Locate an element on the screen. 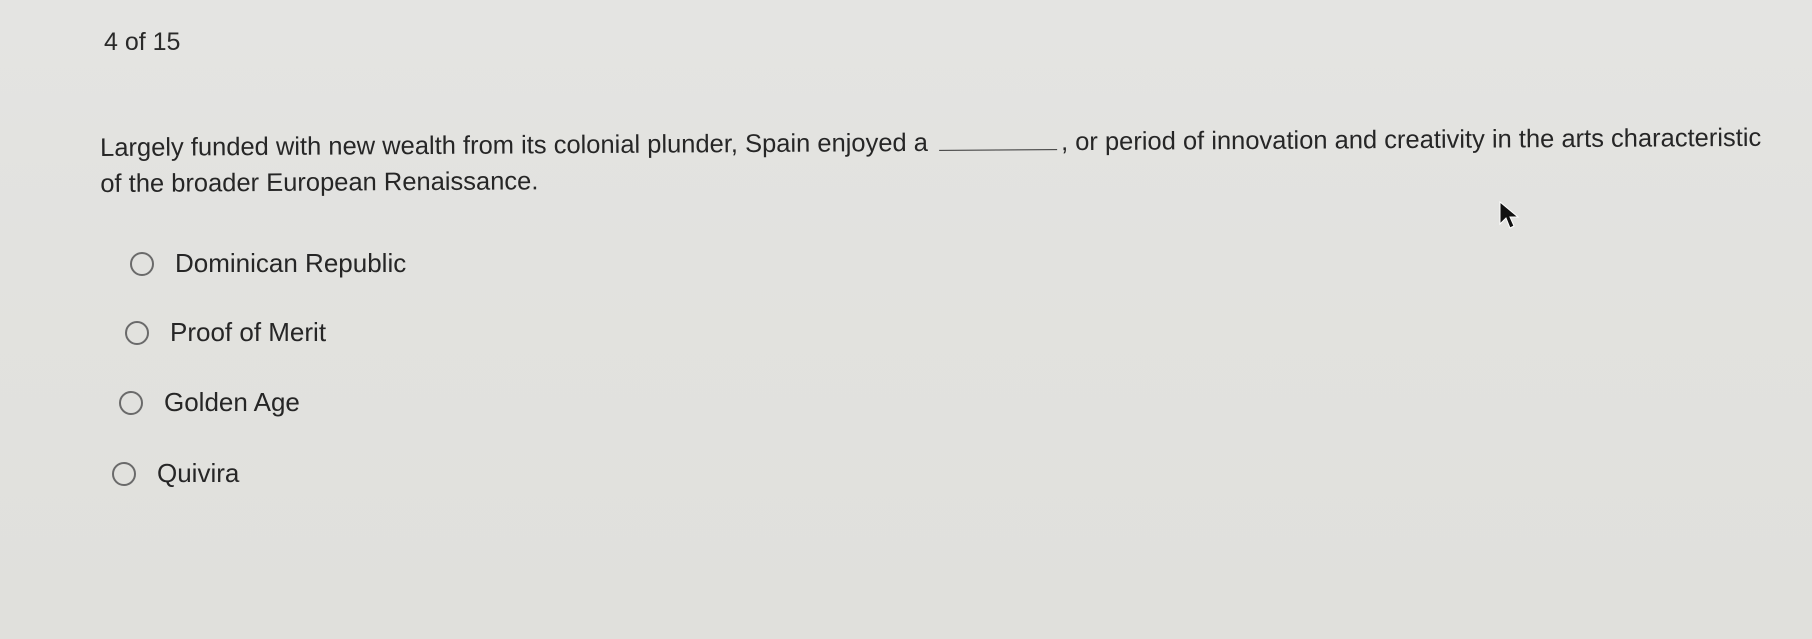 The image size is (1812, 639). option-label: Quivira is located at coordinates (198, 473).